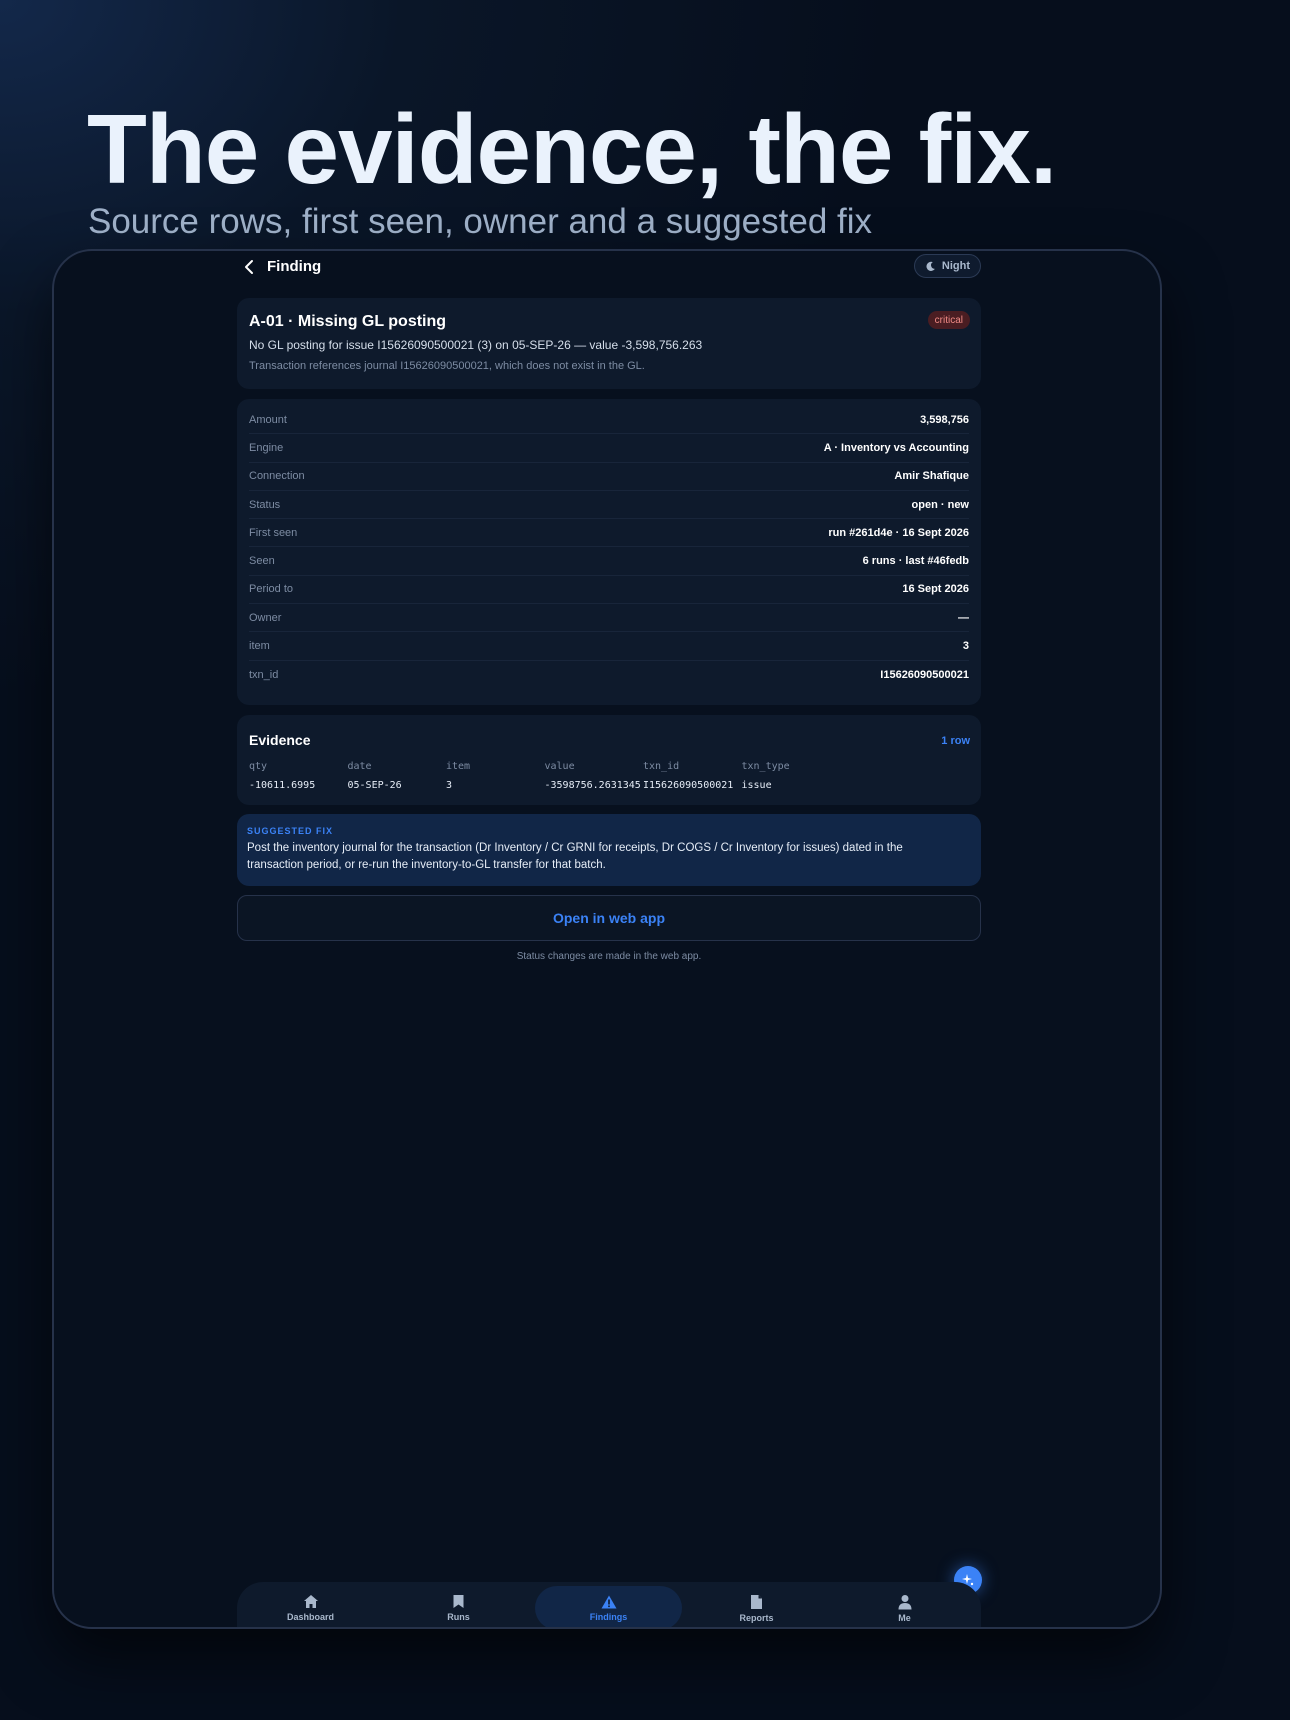 The height and width of the screenshot is (1720, 1290). I want to click on detail-value: open · new, so click(940, 504).